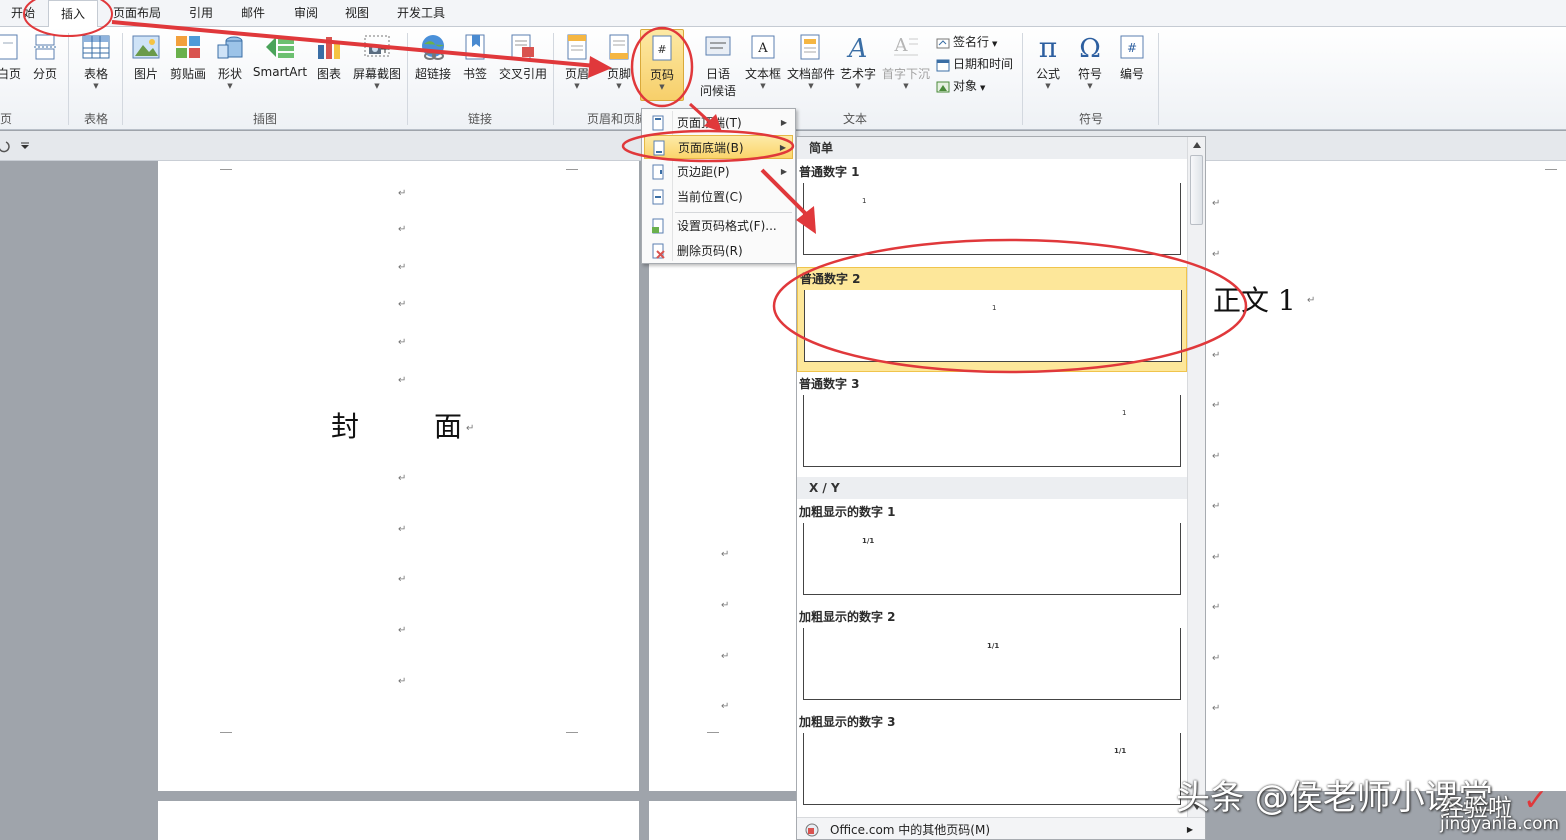 This screenshot has height=840, width=1566. What do you see at coordinates (523, 57) in the screenshot?
I see `cross-reference-button: 交叉引用` at bounding box center [523, 57].